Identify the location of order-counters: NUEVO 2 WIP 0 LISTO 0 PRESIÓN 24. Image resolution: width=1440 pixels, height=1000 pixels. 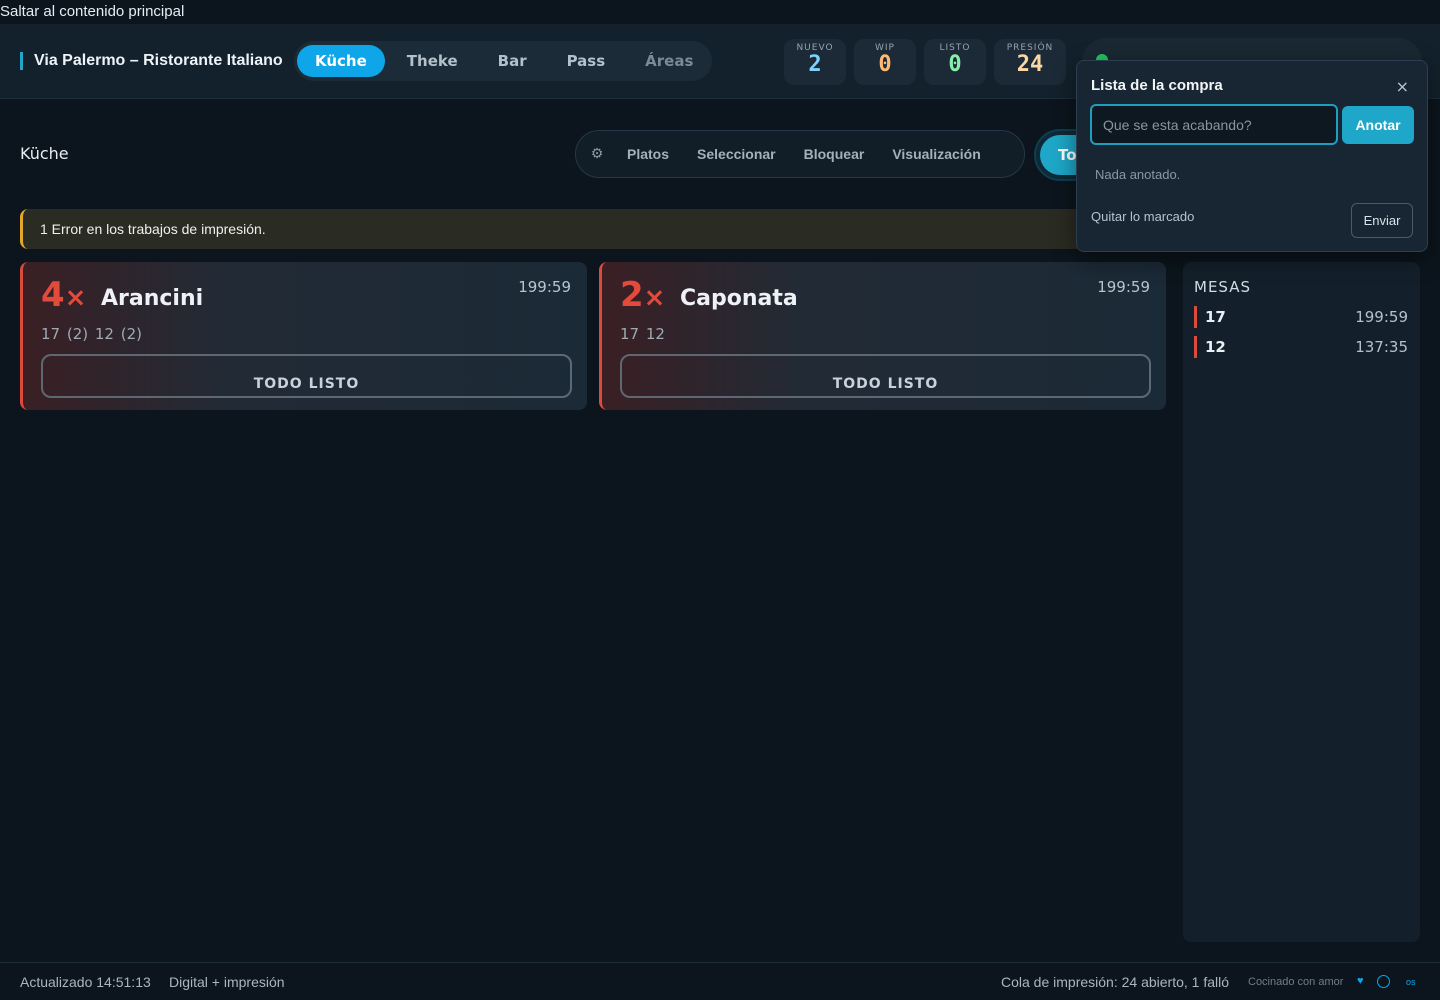
(925, 62).